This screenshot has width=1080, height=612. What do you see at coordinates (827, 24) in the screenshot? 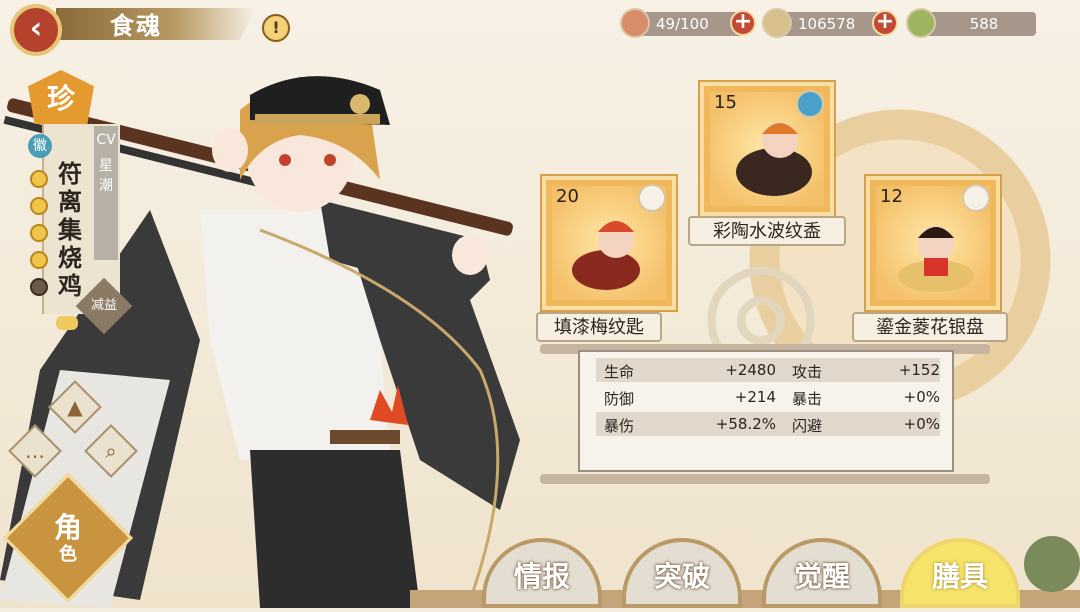
I see `coin-value: 106578` at bounding box center [827, 24].